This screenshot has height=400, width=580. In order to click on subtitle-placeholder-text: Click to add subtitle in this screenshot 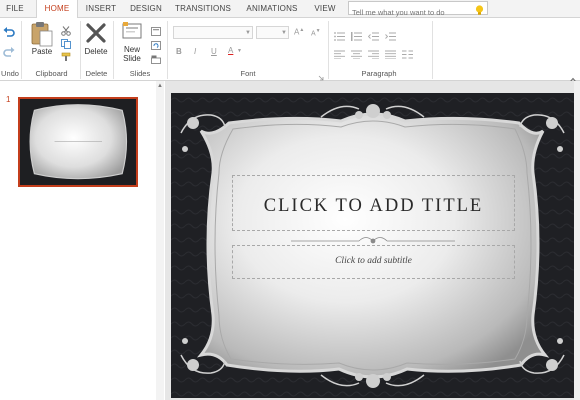, I will do `click(373, 261)`.